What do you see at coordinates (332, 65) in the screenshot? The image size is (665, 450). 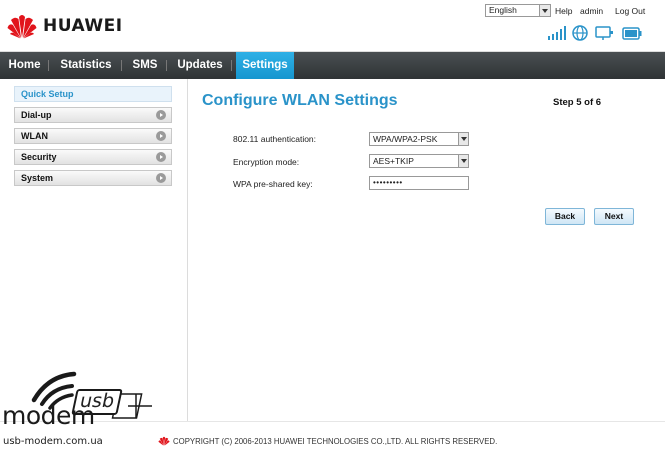 I see `main-nav: Home Statistics SMS Updates Settings` at bounding box center [332, 65].